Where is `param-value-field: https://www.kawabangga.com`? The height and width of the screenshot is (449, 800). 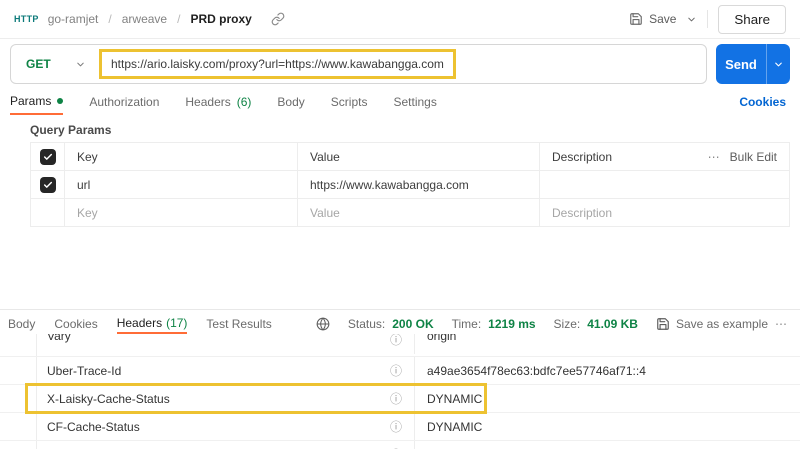 param-value-field: https://www.kawabangga.com is located at coordinates (418, 184).